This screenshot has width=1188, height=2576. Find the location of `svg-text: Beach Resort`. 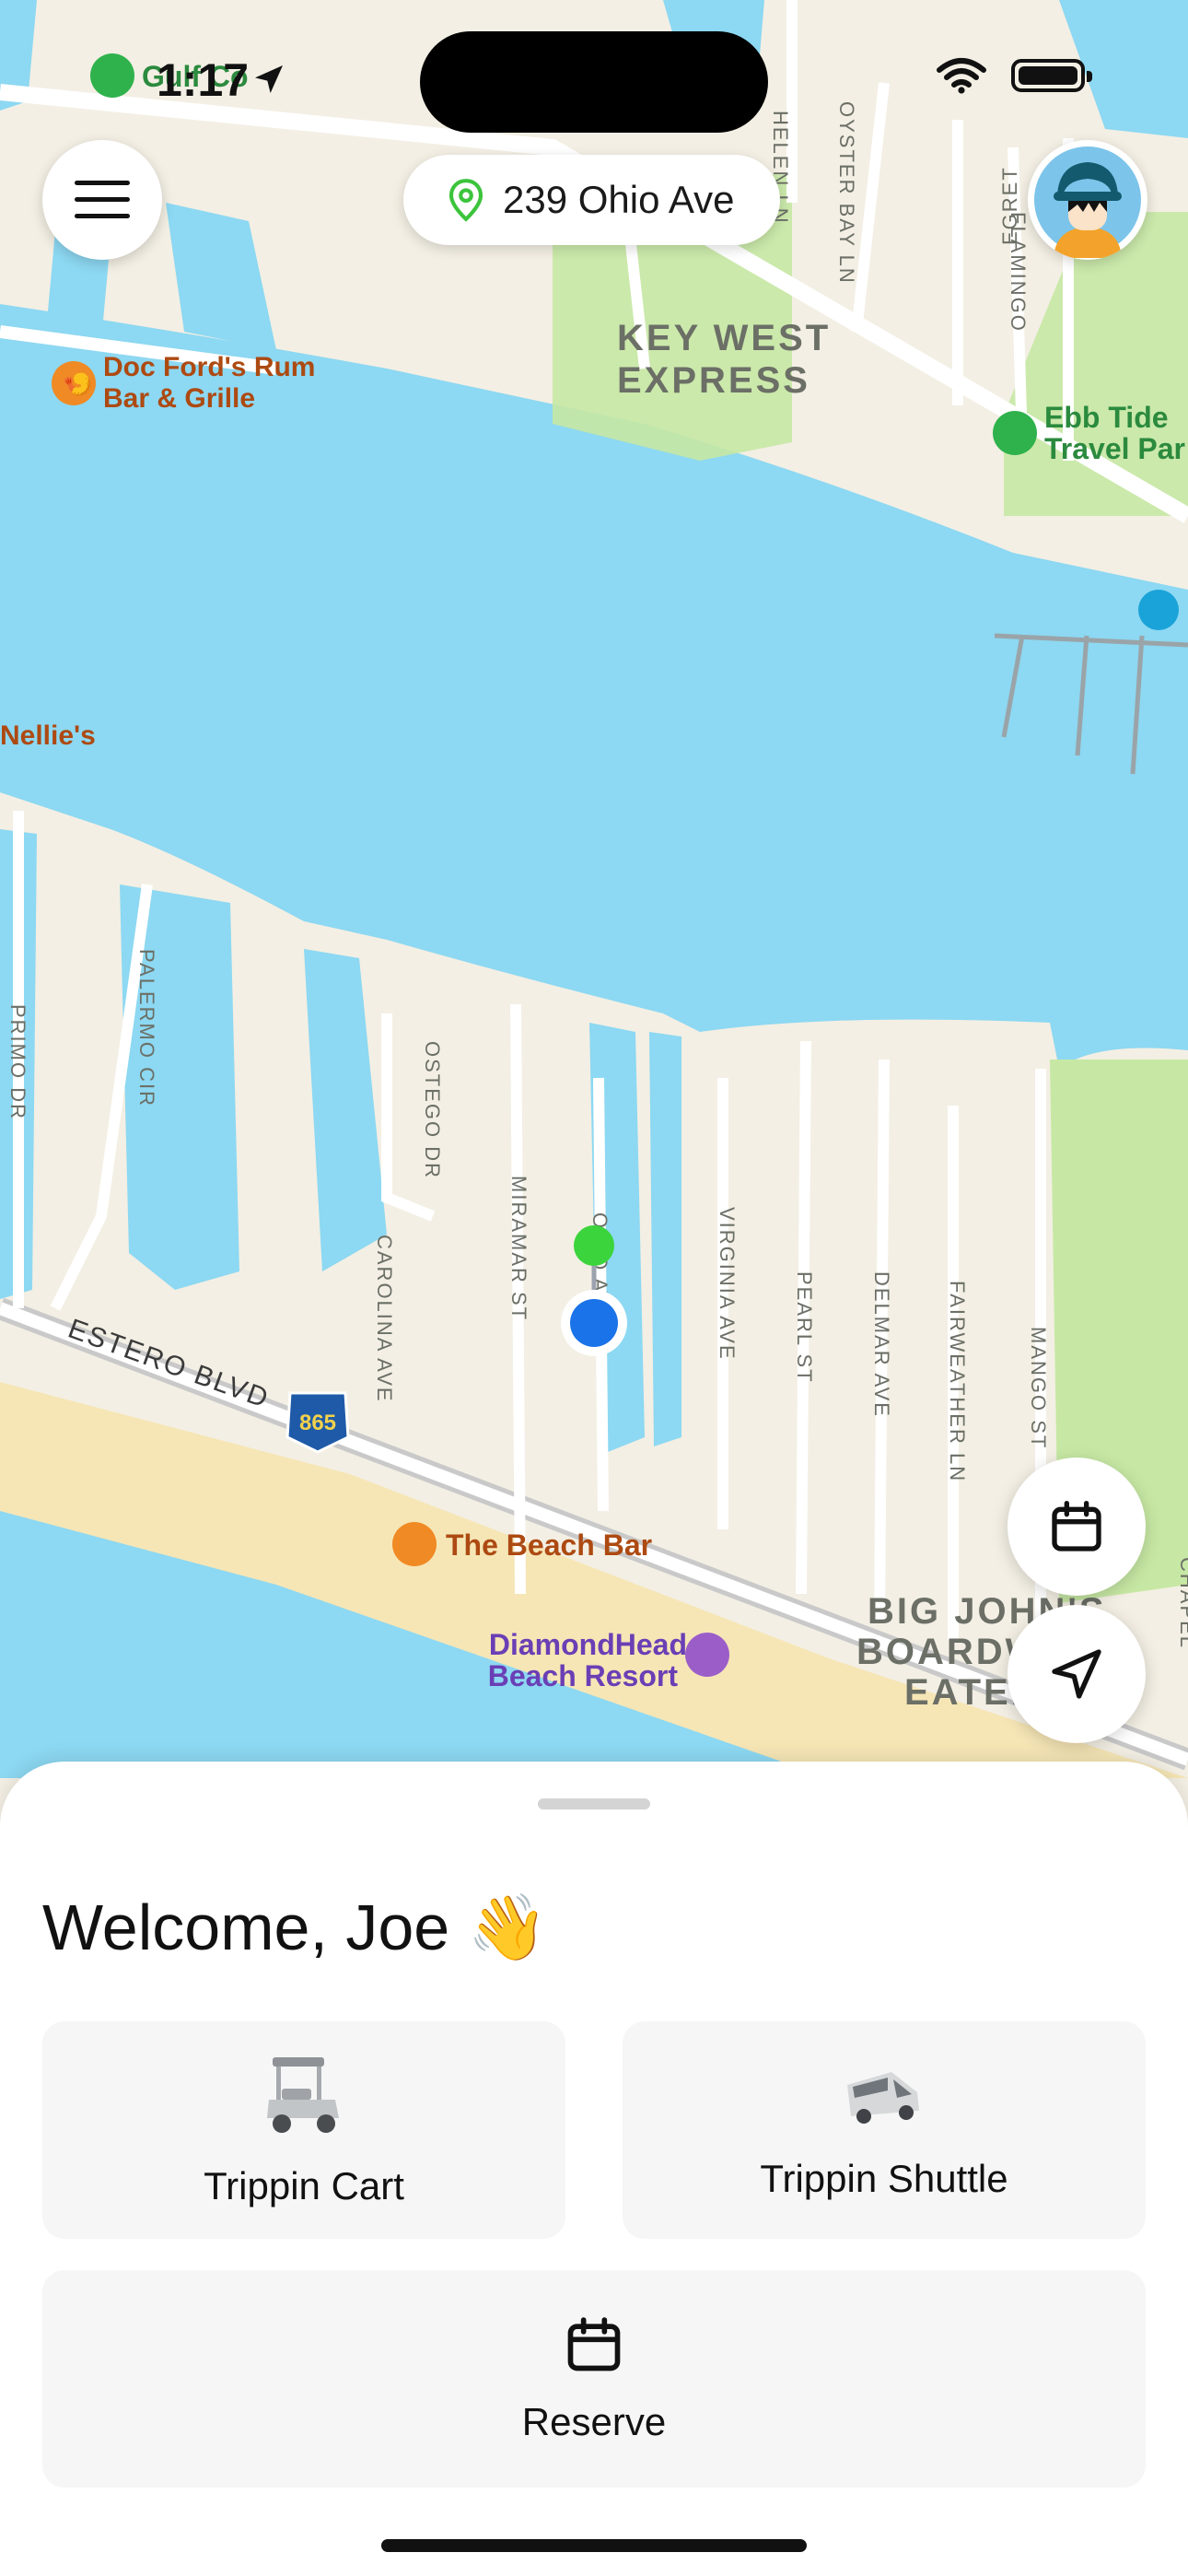

svg-text: Beach Resort is located at coordinates (583, 1675).